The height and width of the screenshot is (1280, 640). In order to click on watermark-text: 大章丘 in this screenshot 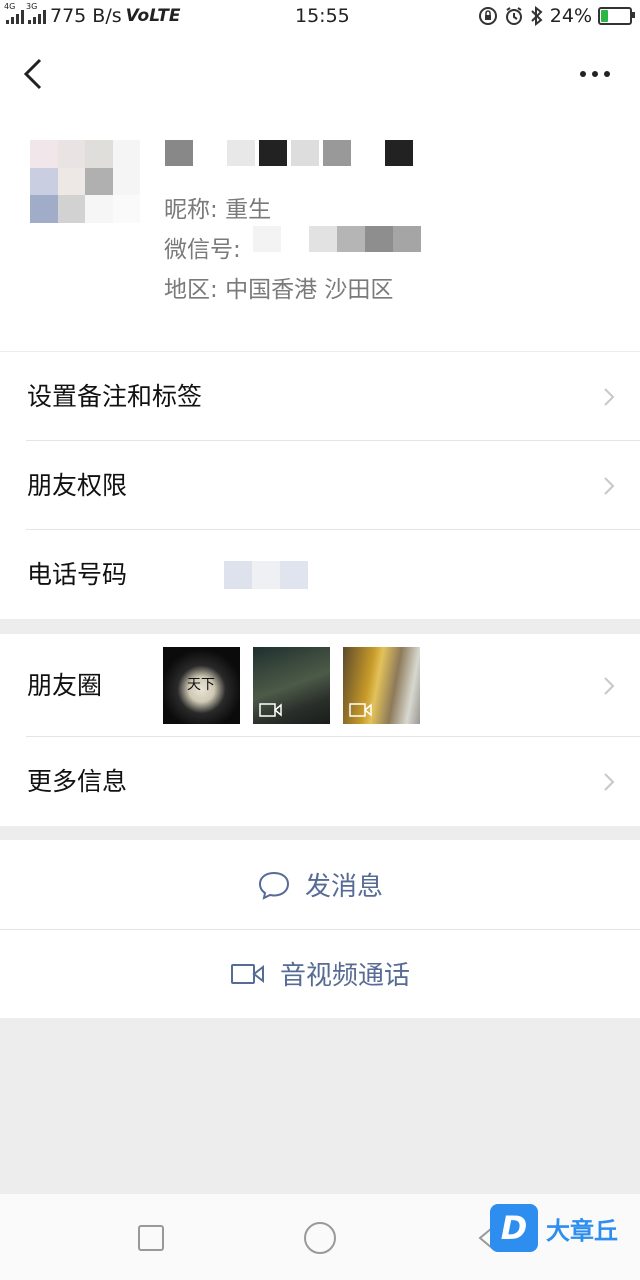, I will do `click(582, 1230)`.